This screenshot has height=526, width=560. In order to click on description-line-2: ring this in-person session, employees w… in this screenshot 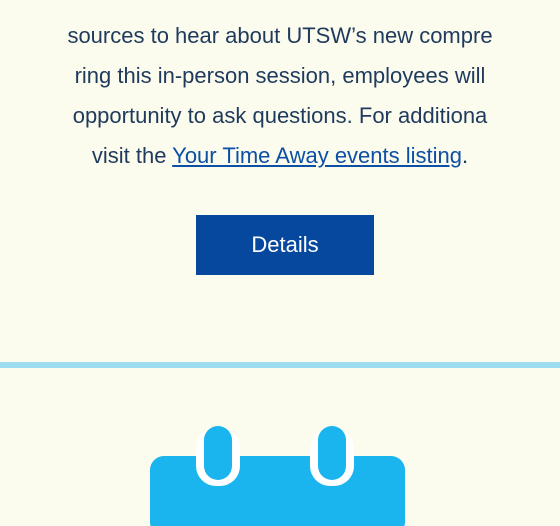, I will do `click(280, 75)`.